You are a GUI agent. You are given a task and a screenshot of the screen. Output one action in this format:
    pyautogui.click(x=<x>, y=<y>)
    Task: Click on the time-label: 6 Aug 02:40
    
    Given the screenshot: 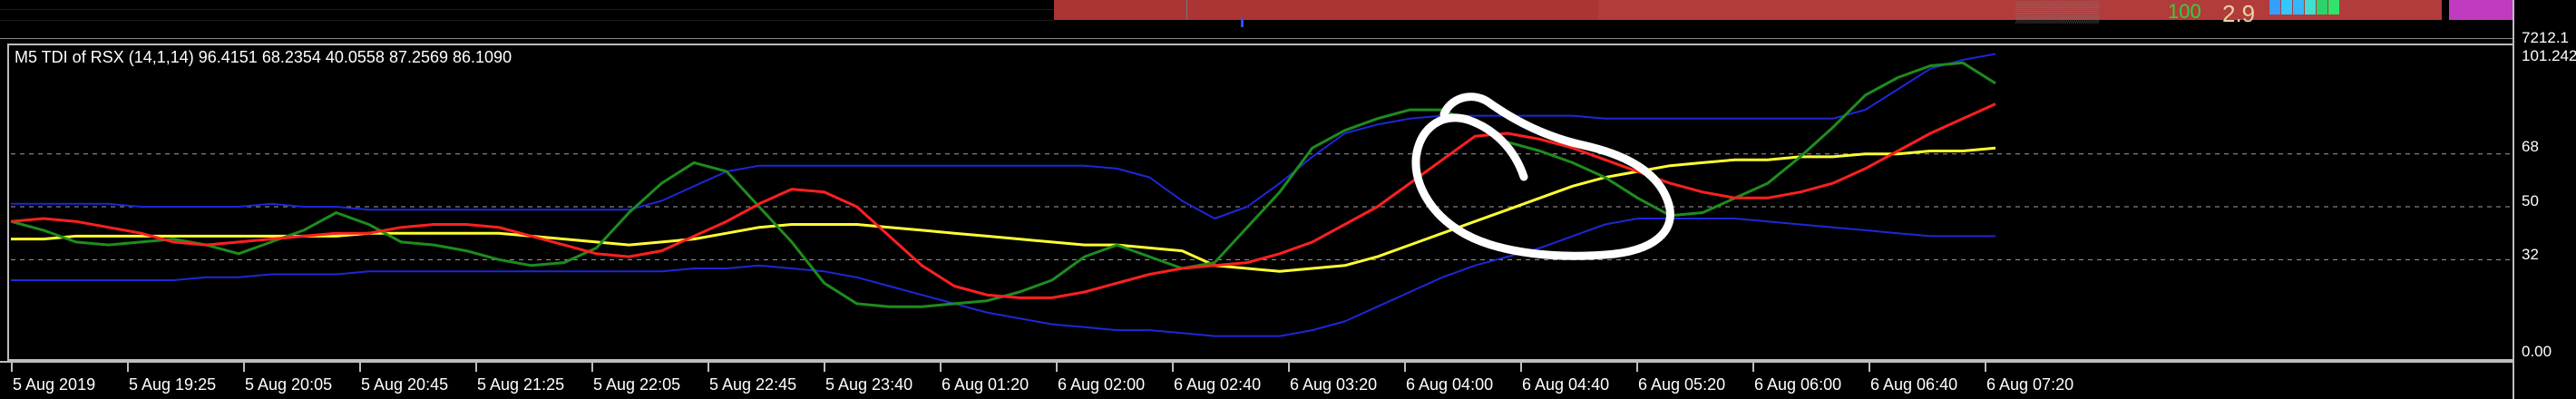 What is the action you would take?
    pyautogui.click(x=1218, y=384)
    